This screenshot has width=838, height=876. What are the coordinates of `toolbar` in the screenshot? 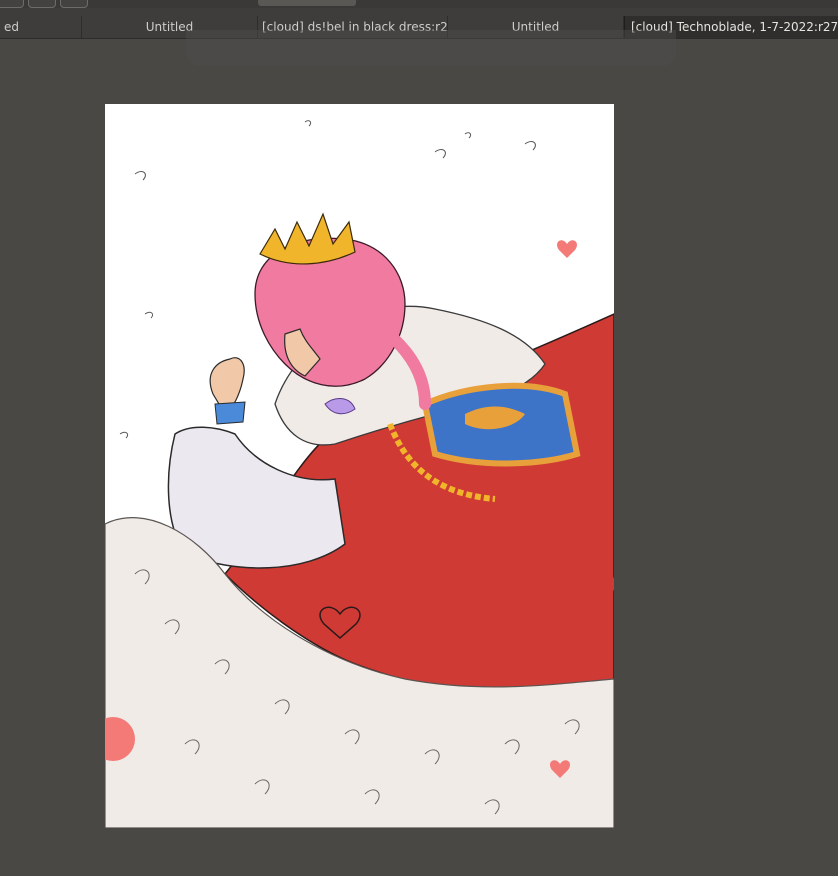 It's located at (419, 4).